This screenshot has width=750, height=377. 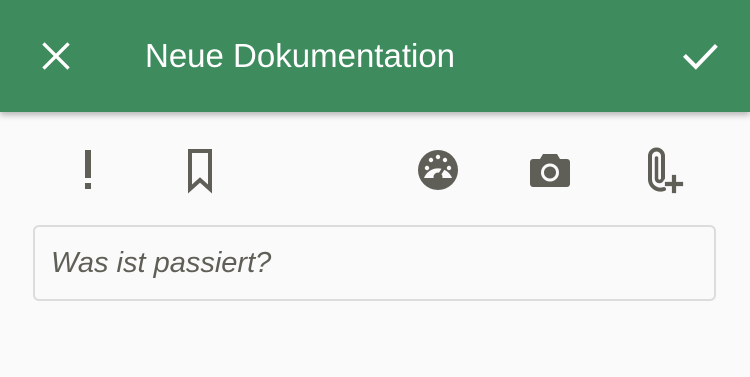 I want to click on camera-button, so click(x=550, y=170).